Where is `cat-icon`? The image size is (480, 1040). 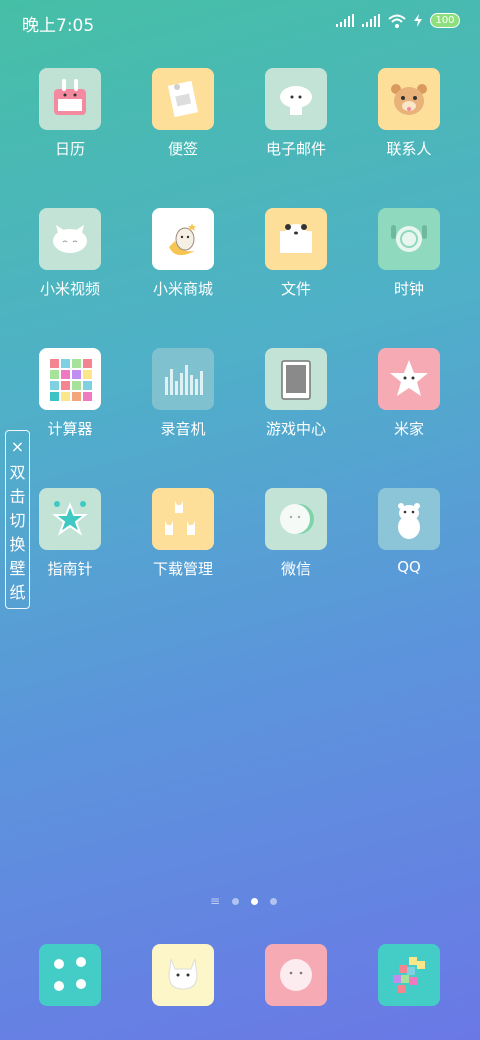
cat-icon is located at coordinates (183, 975).